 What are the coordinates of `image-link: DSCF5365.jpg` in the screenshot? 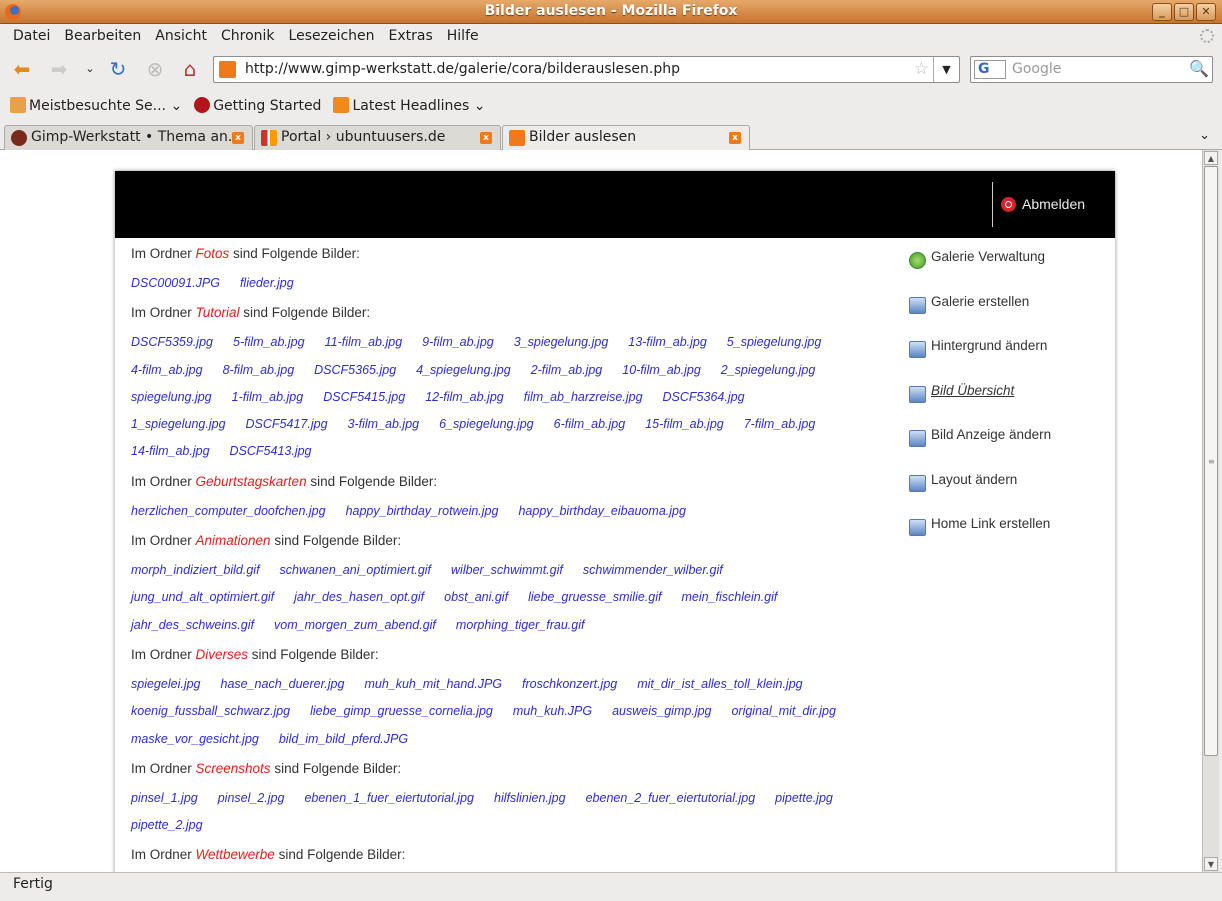 It's located at (355, 370).